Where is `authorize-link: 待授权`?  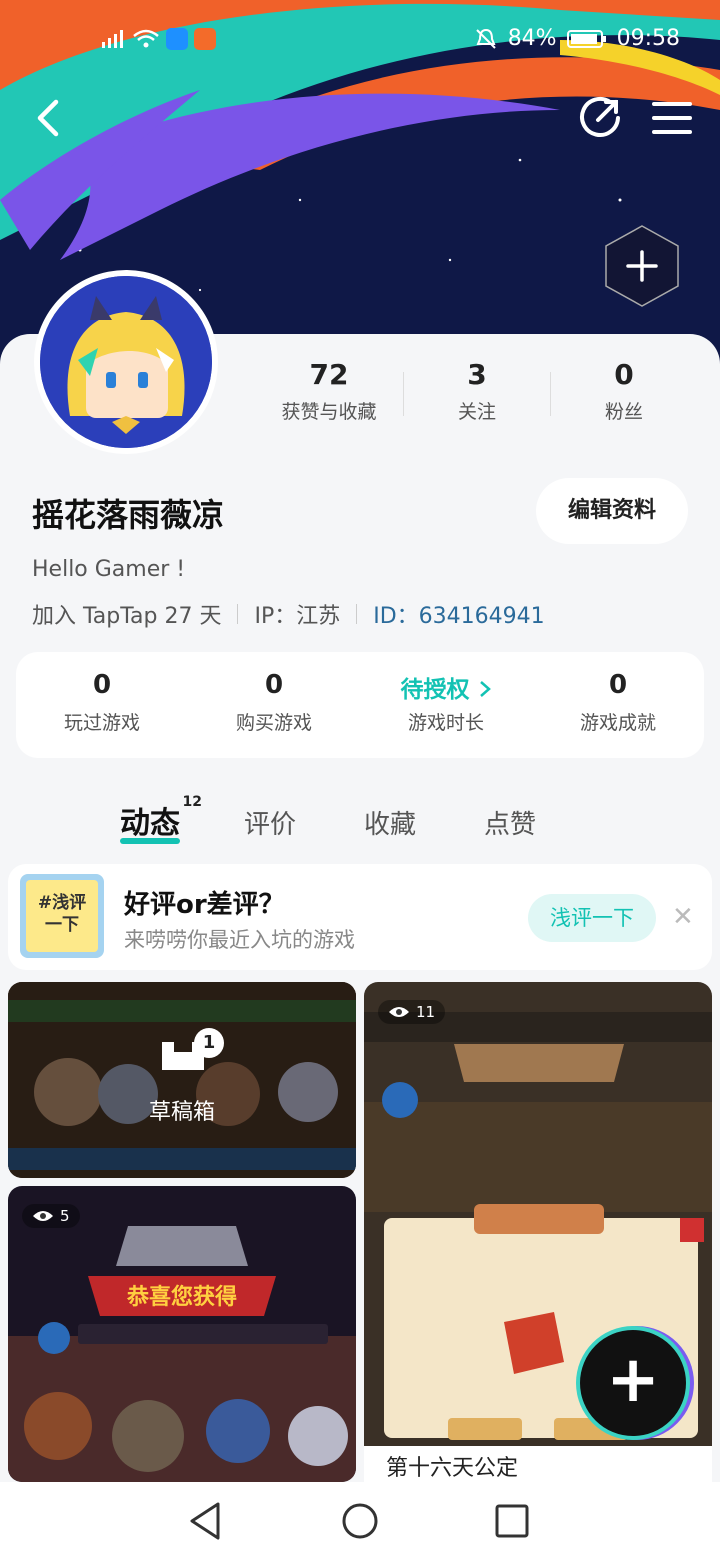
authorize-link: 待授权 is located at coordinates (446, 687).